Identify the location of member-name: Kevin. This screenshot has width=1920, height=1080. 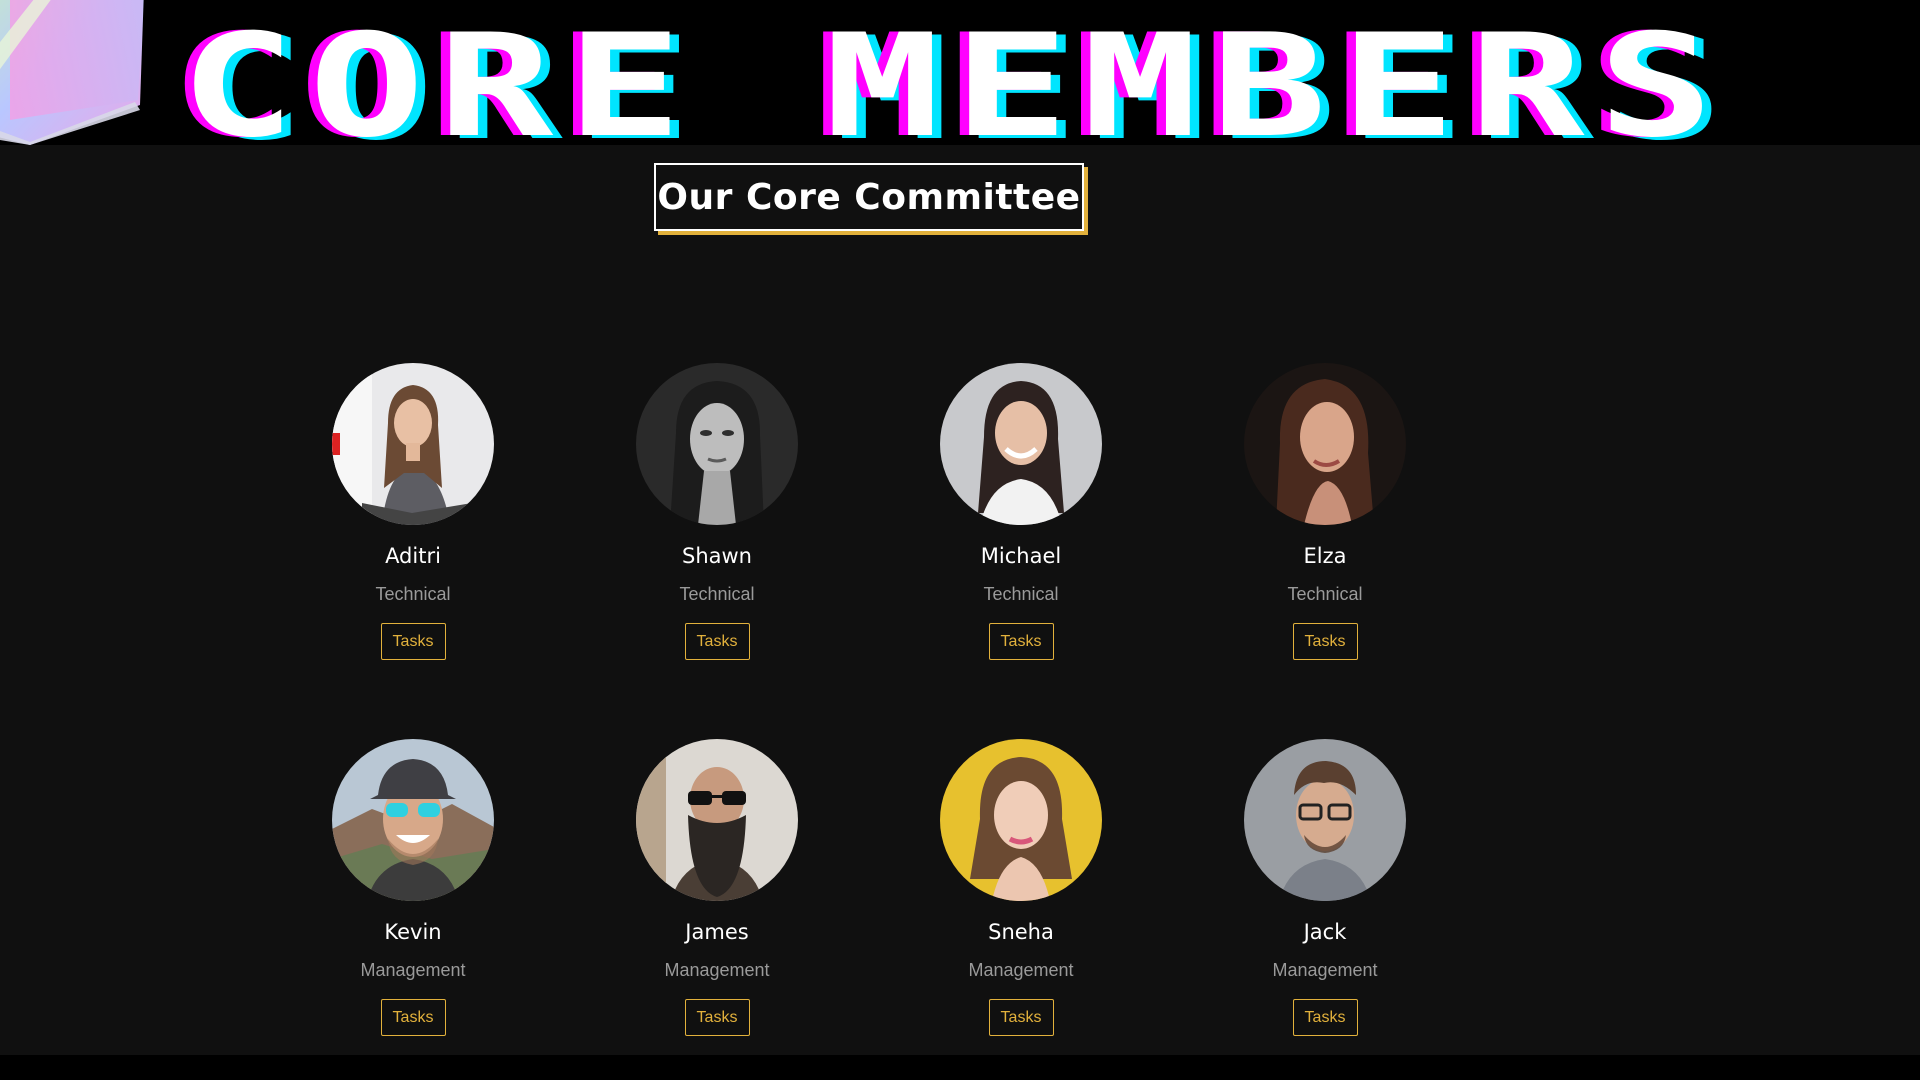
(413, 932).